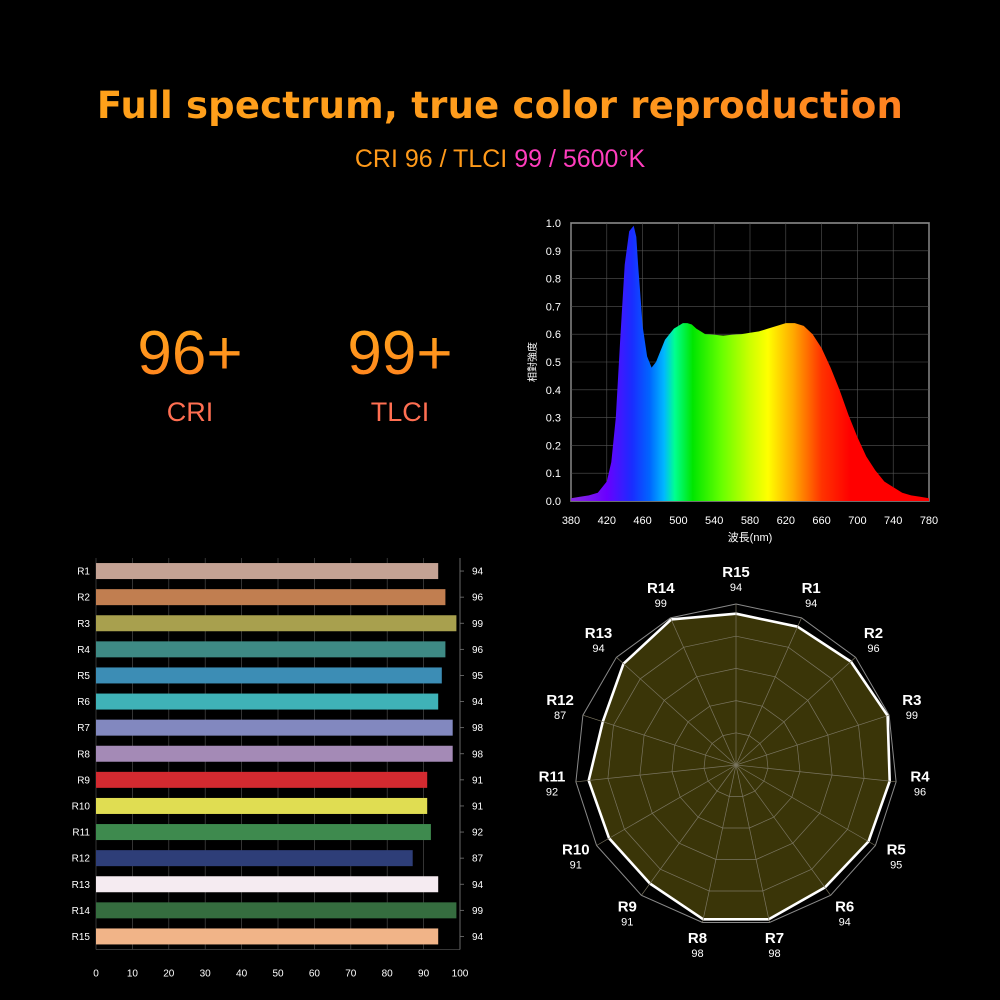 Image resolution: width=1000 pixels, height=1000 pixels. I want to click on bar-r12, so click(254, 858).